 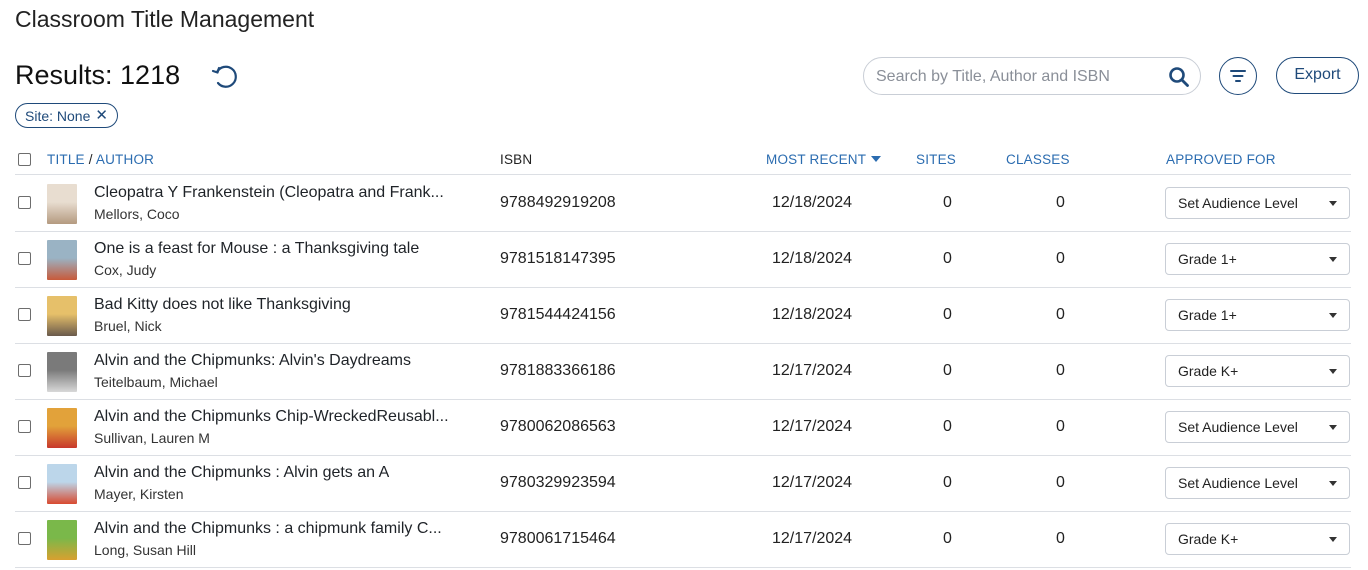 I want to click on book-author: Teitelbaum, Michael, so click(x=156, y=382).